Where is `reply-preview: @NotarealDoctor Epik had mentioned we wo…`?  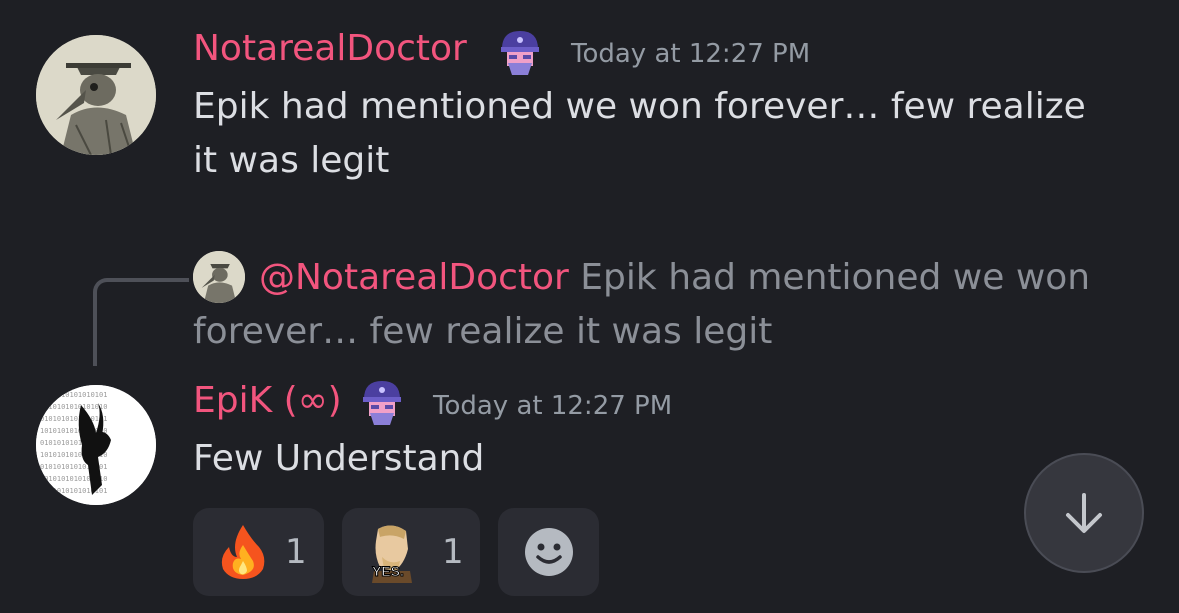
reply-preview: @NotarealDoctor Epik had mentioned we wo… is located at coordinates (658, 305).